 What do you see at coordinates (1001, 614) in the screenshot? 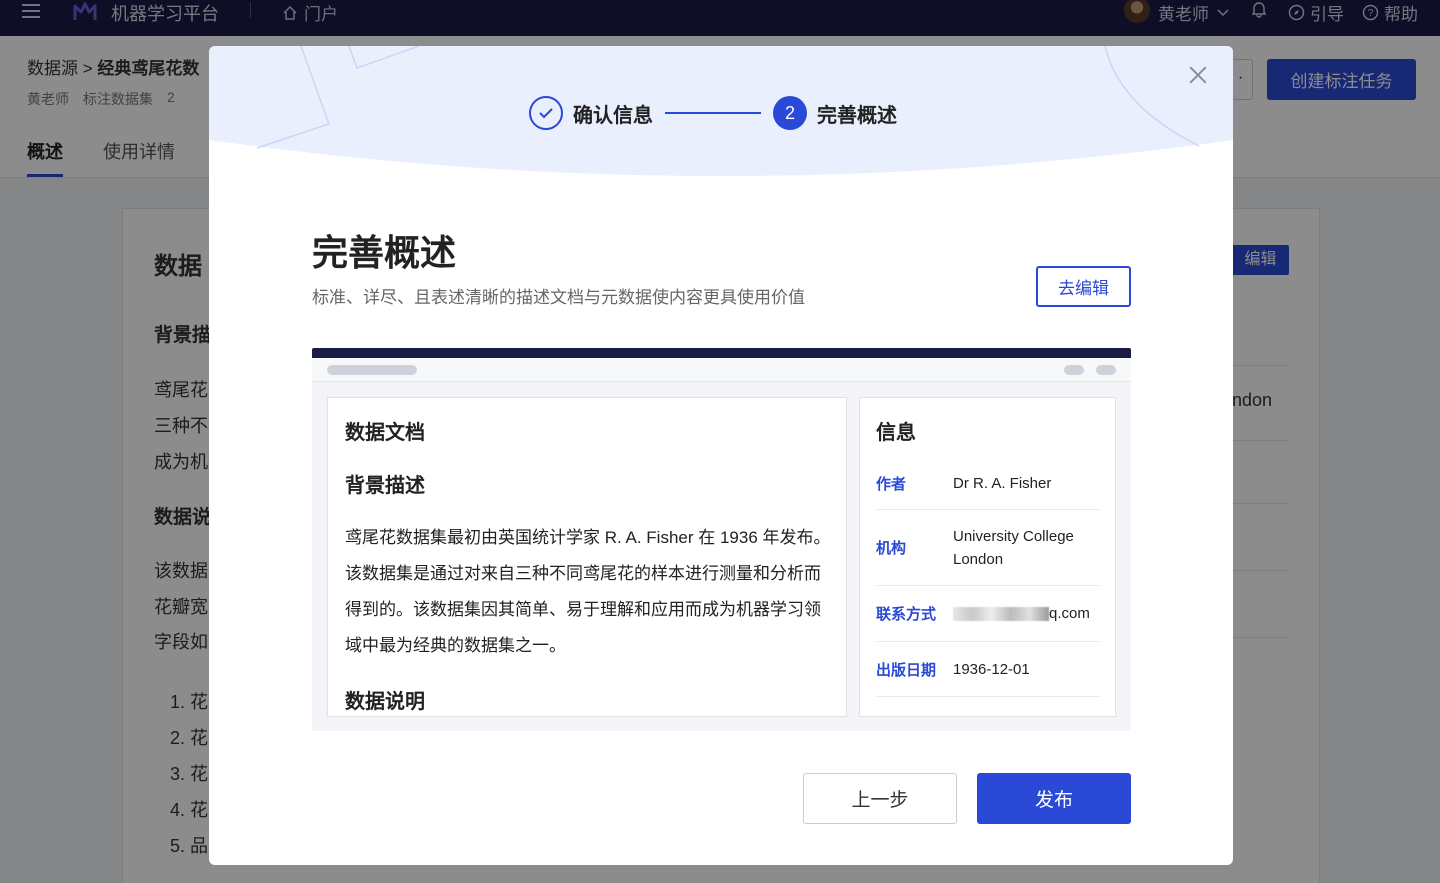
I see `redacted-email` at bounding box center [1001, 614].